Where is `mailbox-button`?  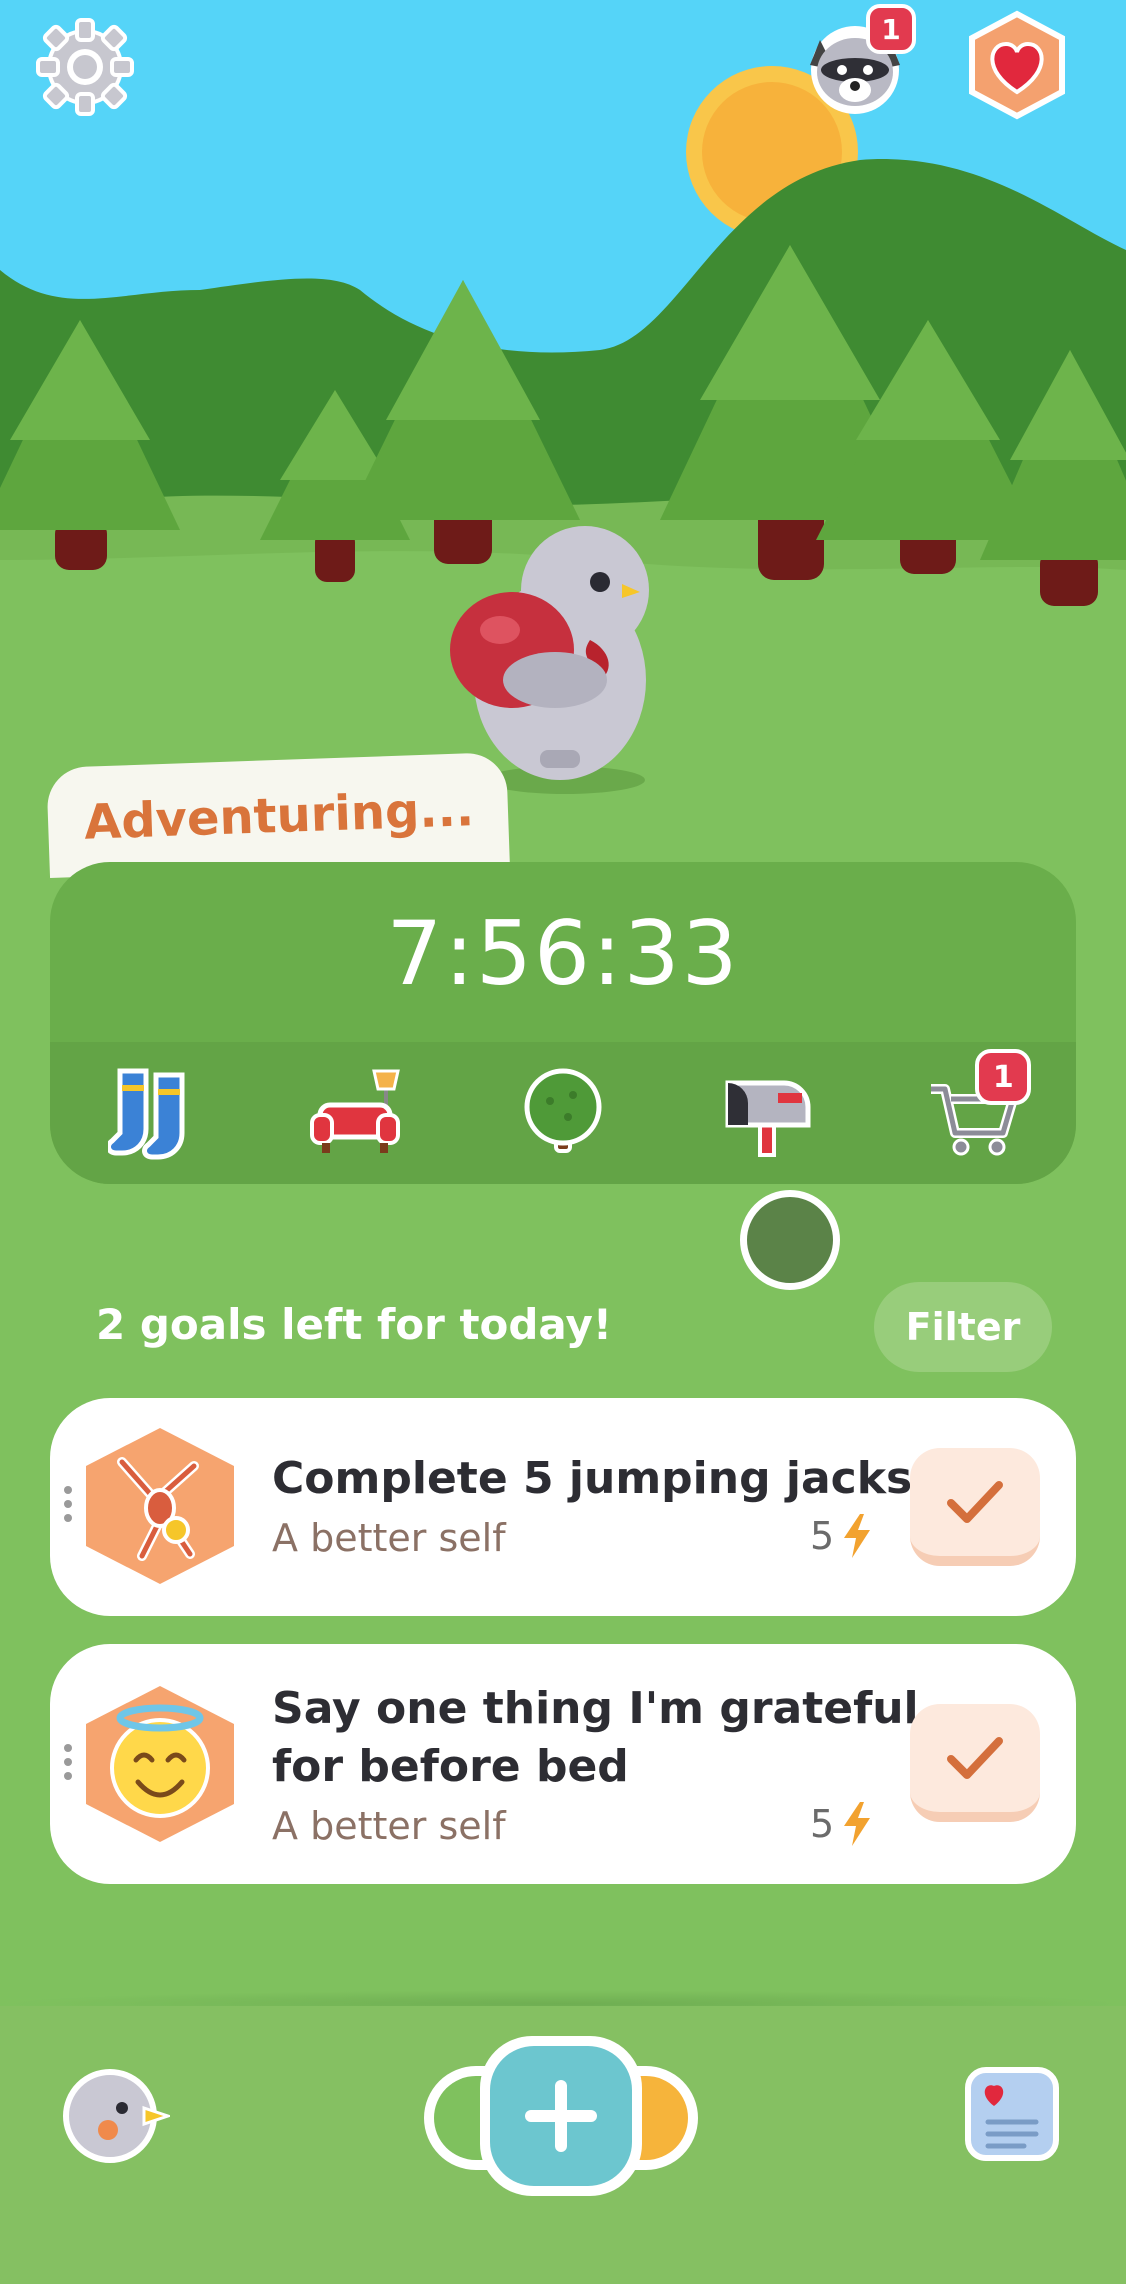 mailbox-button is located at coordinates (768, 1113).